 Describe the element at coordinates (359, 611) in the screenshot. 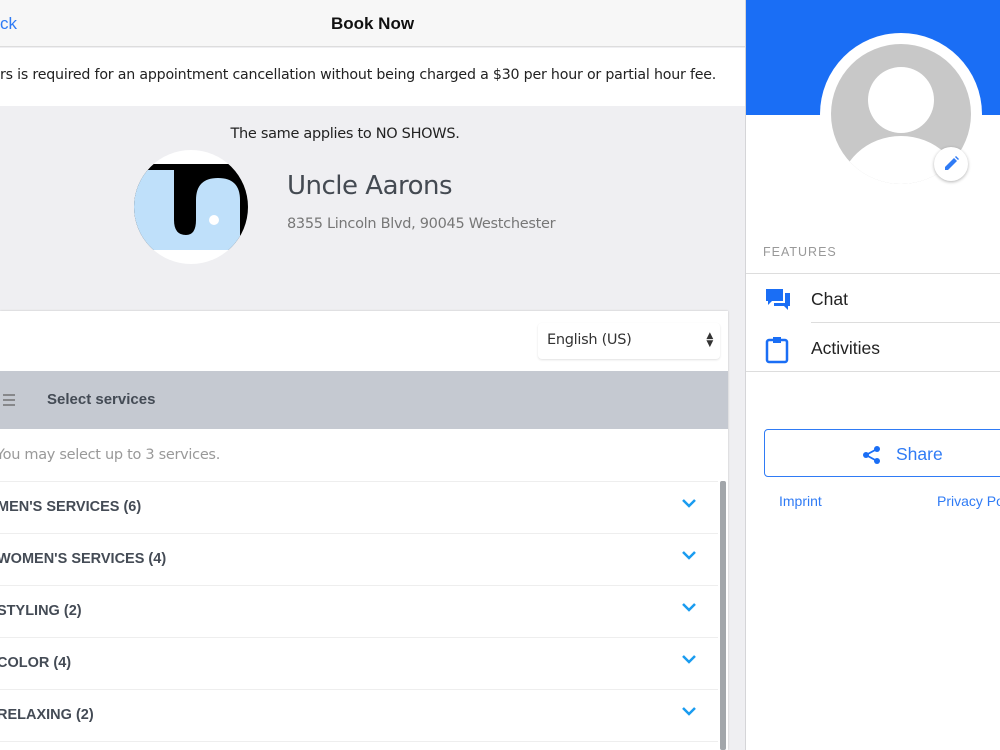

I see `category-row: STYLING (2)` at that location.